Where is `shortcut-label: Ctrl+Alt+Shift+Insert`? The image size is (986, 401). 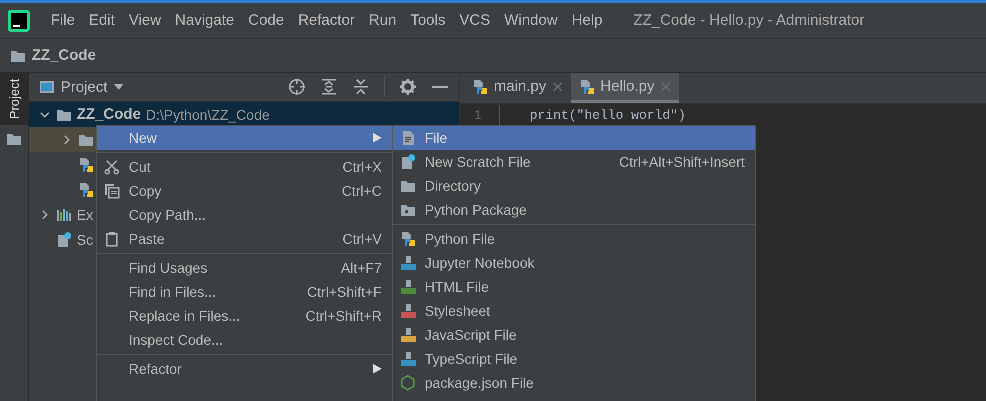 shortcut-label: Ctrl+Alt+Shift+Insert is located at coordinates (681, 162).